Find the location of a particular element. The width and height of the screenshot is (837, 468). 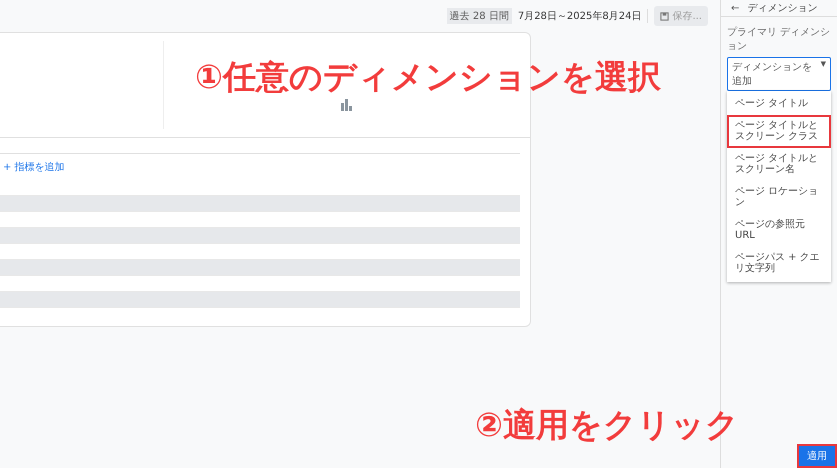

annotation-text: ①任意のディメンションを選択 is located at coordinates (428, 76).